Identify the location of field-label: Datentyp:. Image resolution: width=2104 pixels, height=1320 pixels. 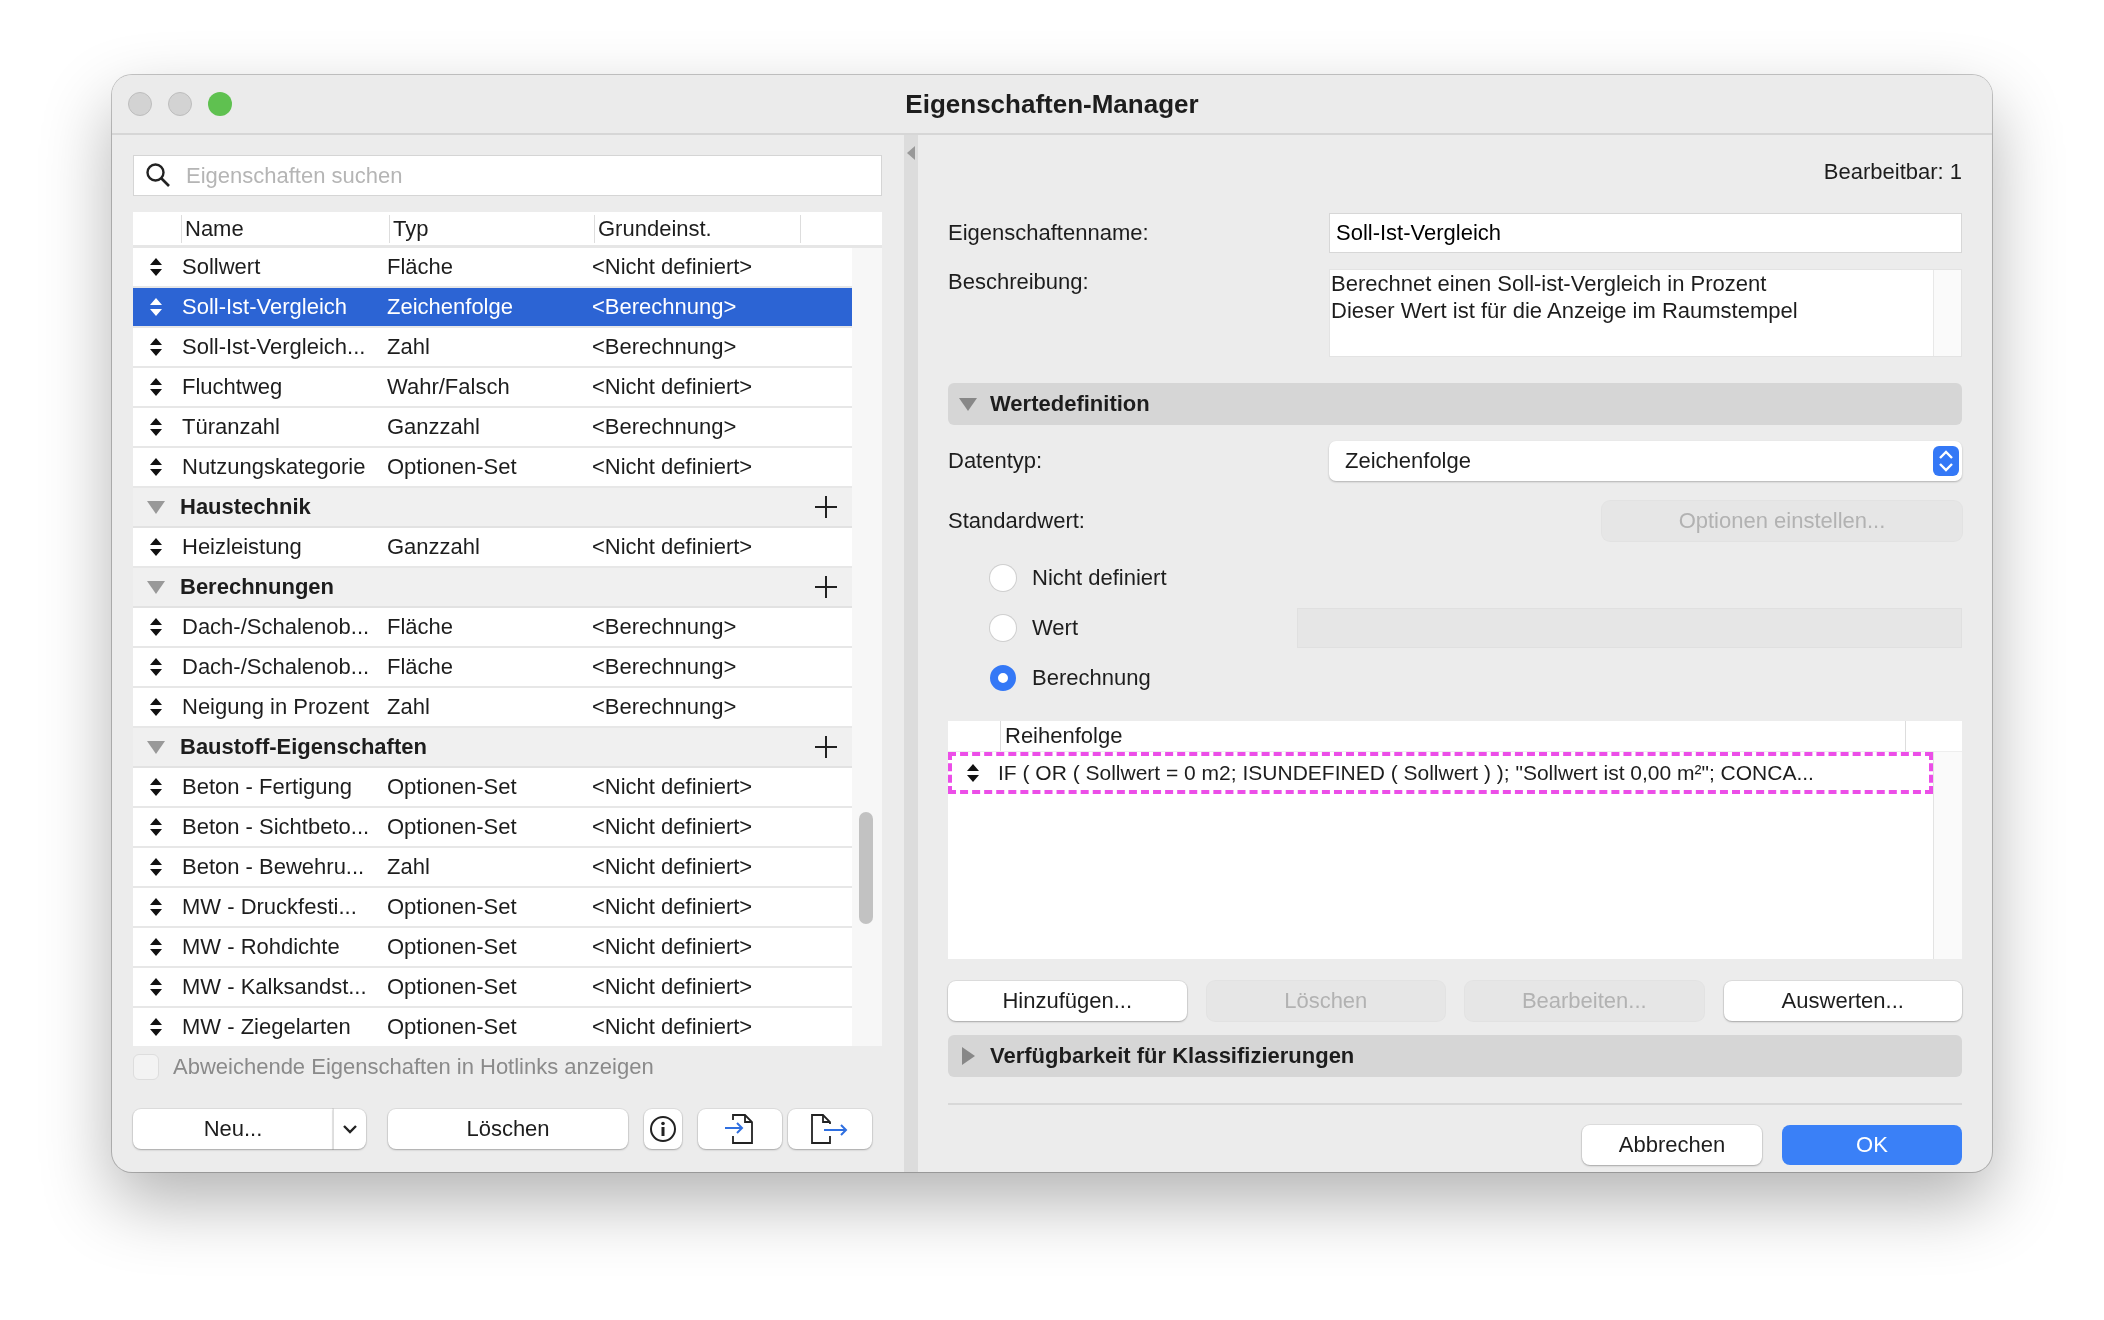
(996, 461).